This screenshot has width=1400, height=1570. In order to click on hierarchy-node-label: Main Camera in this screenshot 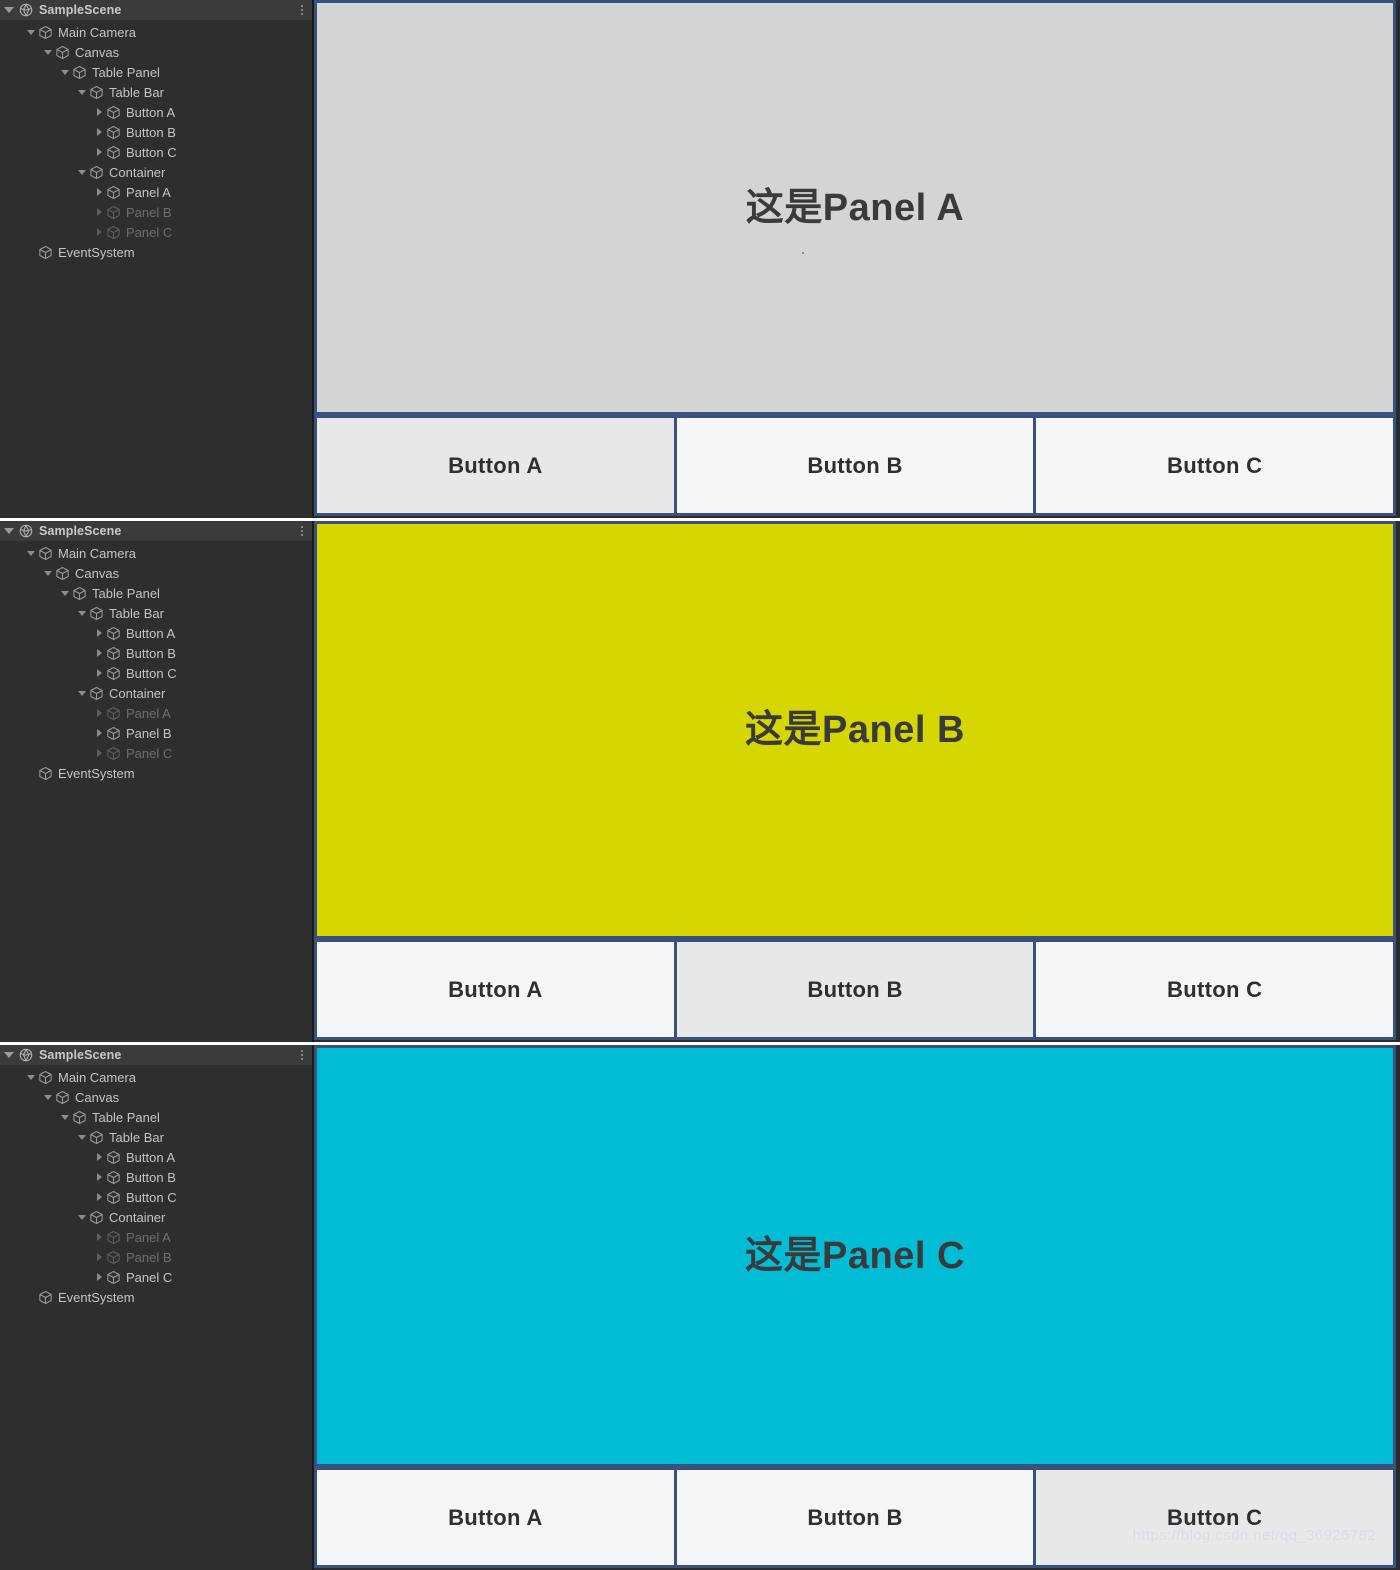, I will do `click(97, 553)`.